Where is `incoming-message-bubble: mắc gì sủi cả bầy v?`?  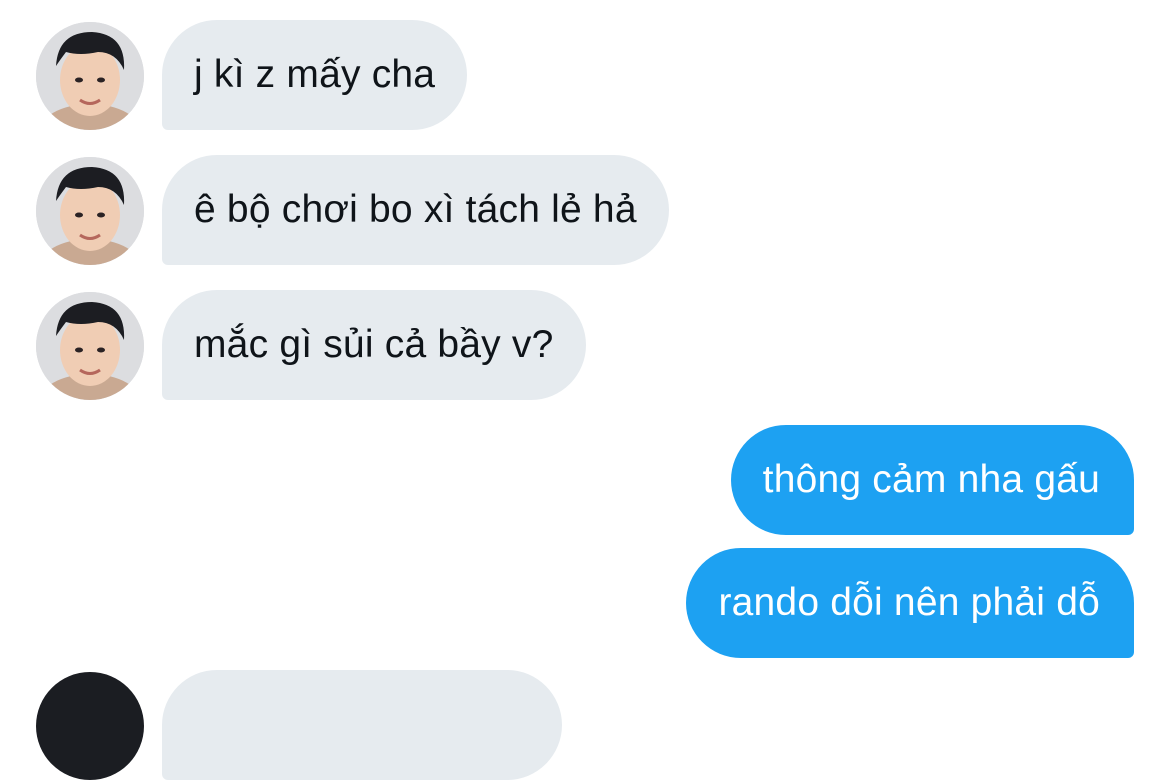
incoming-message-bubble: mắc gì sủi cả bầy v? is located at coordinates (374, 345).